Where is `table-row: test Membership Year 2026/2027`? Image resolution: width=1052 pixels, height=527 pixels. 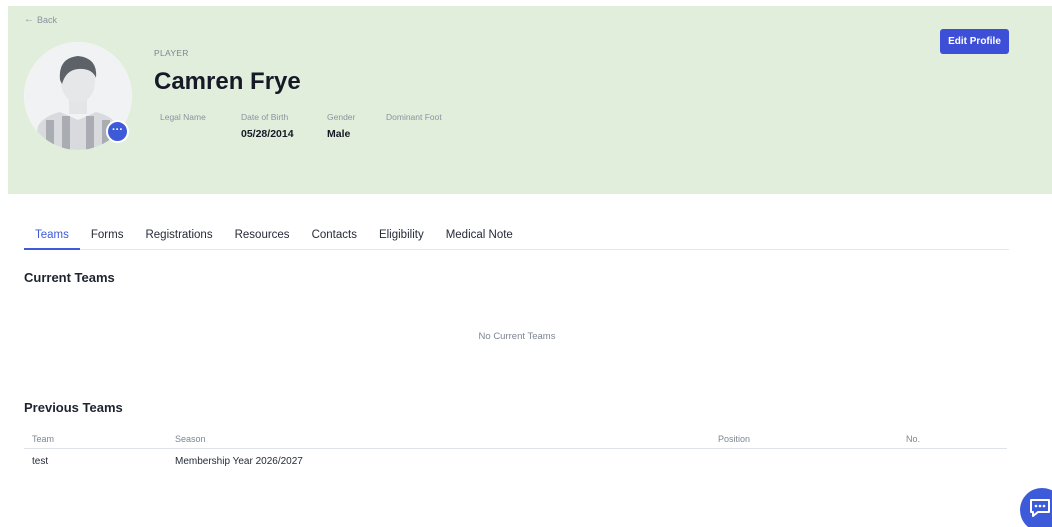
table-row: test Membership Year 2026/2027 is located at coordinates (515, 461).